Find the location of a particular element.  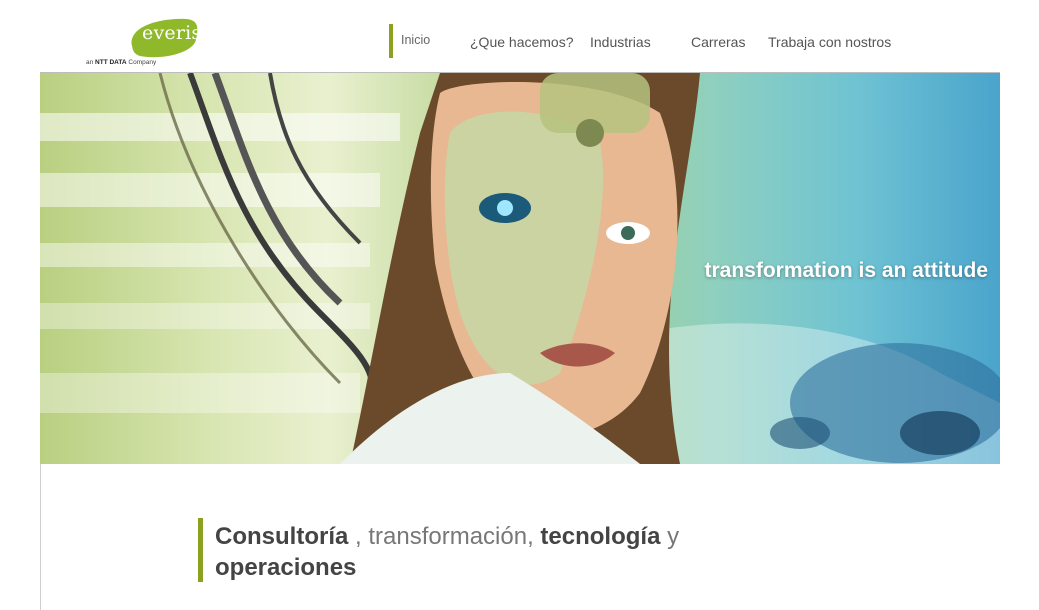

nav-item-trabaja-con-nostros: Trabaja con nostros is located at coordinates (829, 42).